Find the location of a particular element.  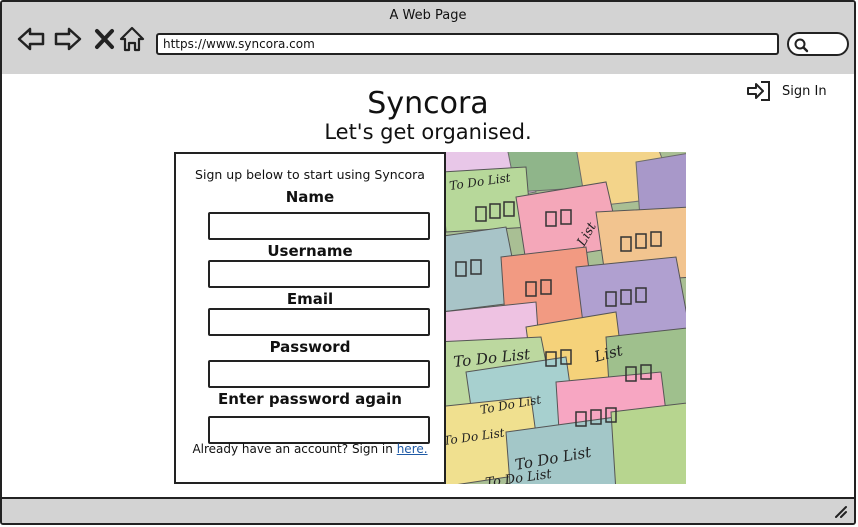

search-icon is located at coordinates (801, 45).